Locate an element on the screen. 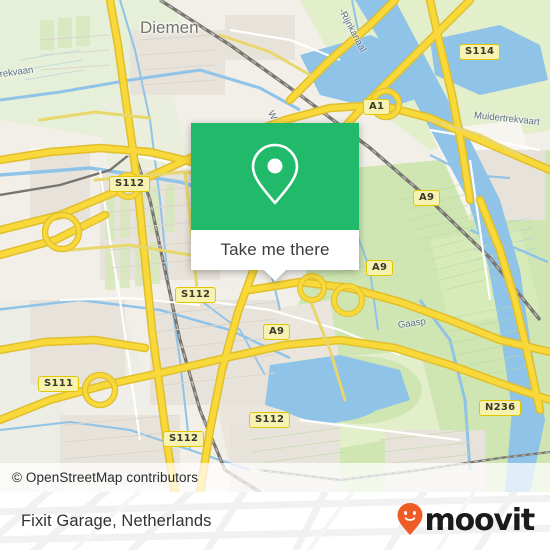  shield-s112-lower: S112 is located at coordinates (270, 420).